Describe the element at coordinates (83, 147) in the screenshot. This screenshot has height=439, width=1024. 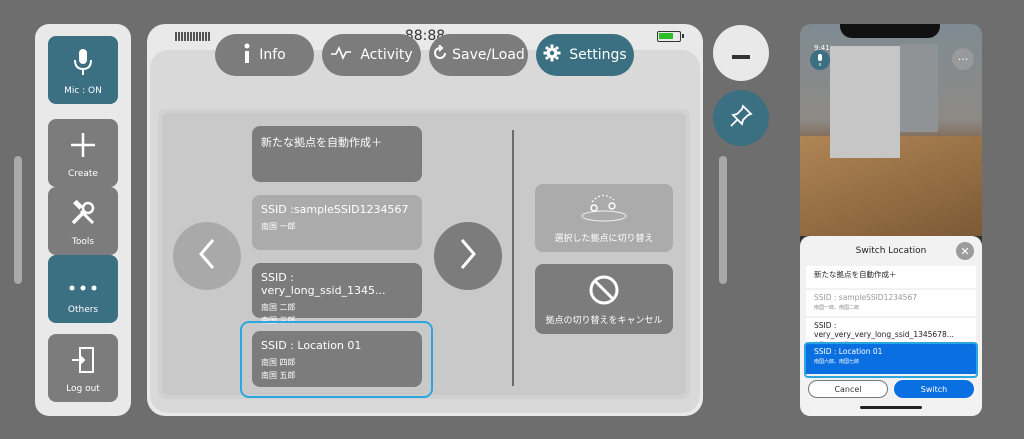
I see `plus-icon` at that location.